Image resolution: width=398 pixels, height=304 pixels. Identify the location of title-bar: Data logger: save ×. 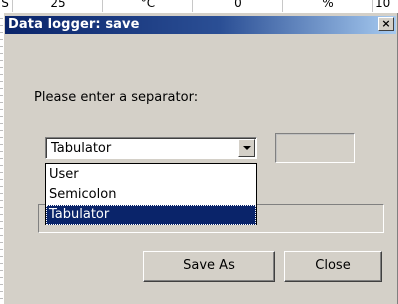
(200, 25).